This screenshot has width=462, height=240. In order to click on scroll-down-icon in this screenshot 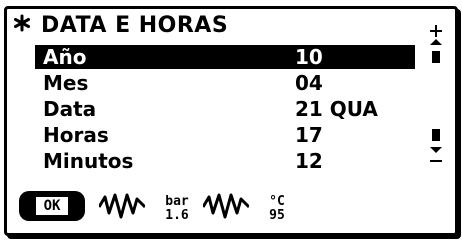, I will do `click(436, 149)`.